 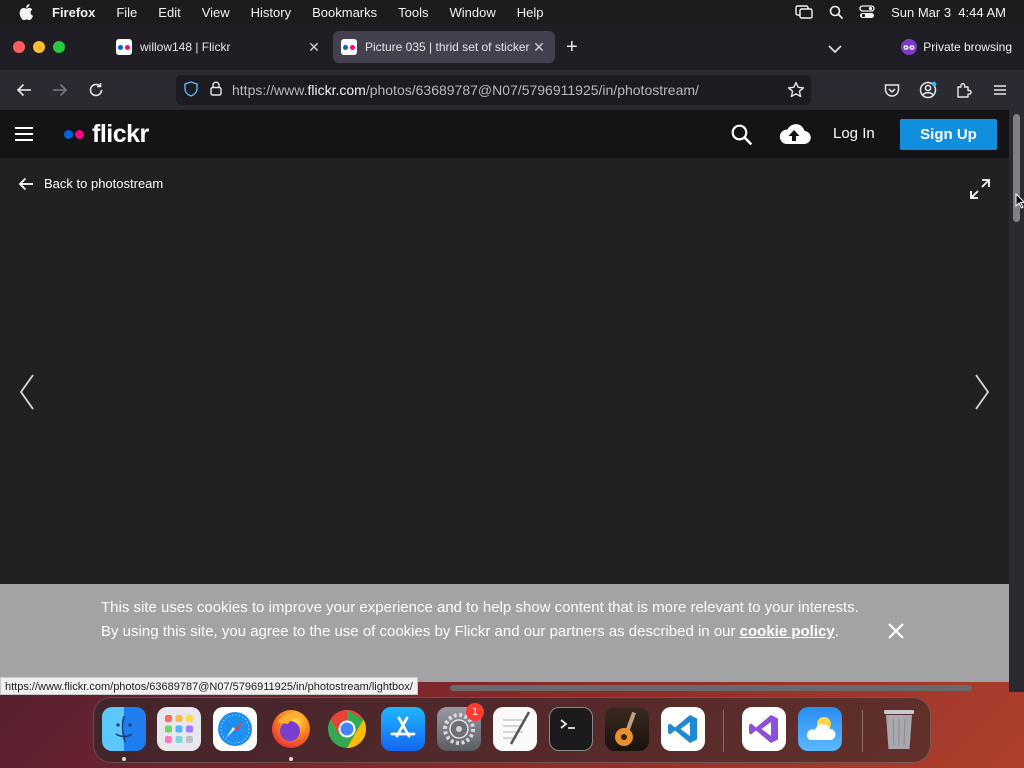 I want to click on new-tab-plus-icon: +, so click(x=572, y=47).